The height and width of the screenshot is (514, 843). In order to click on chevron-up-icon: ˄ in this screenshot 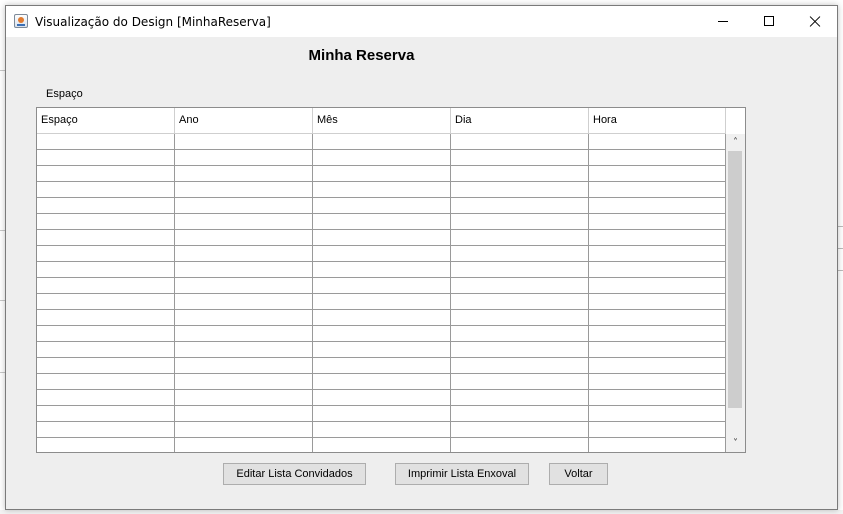, I will do `click(735, 142)`.